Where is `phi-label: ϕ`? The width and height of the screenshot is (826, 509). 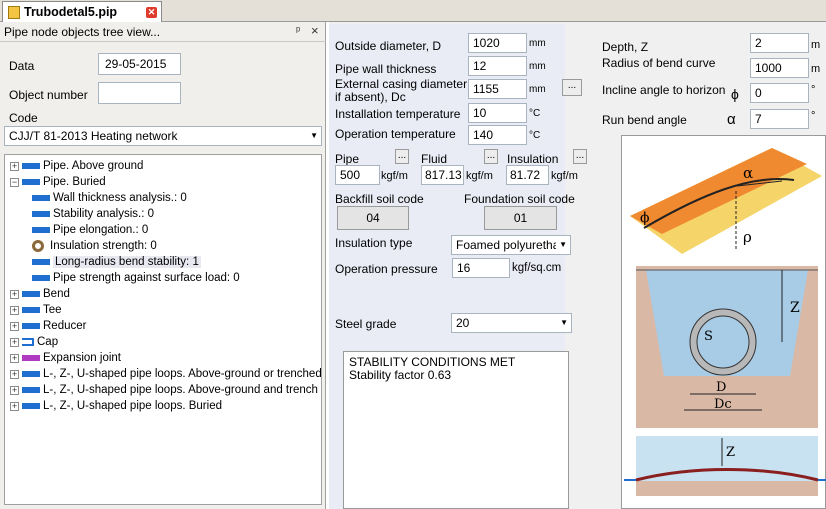 phi-label: ϕ is located at coordinates (645, 218).